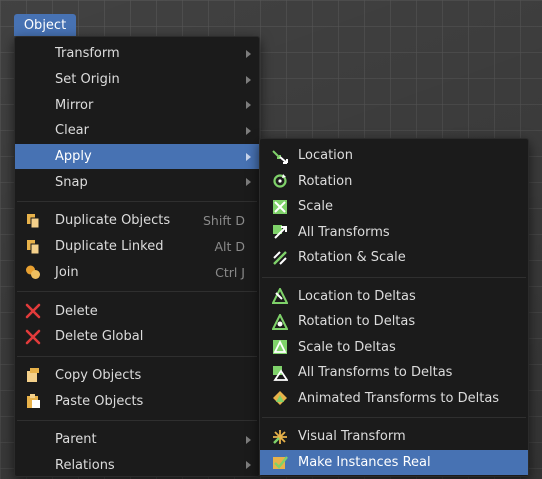 The width and height of the screenshot is (542, 479). I want to click on menu-item-label: Duplicate Objects, so click(113, 221).